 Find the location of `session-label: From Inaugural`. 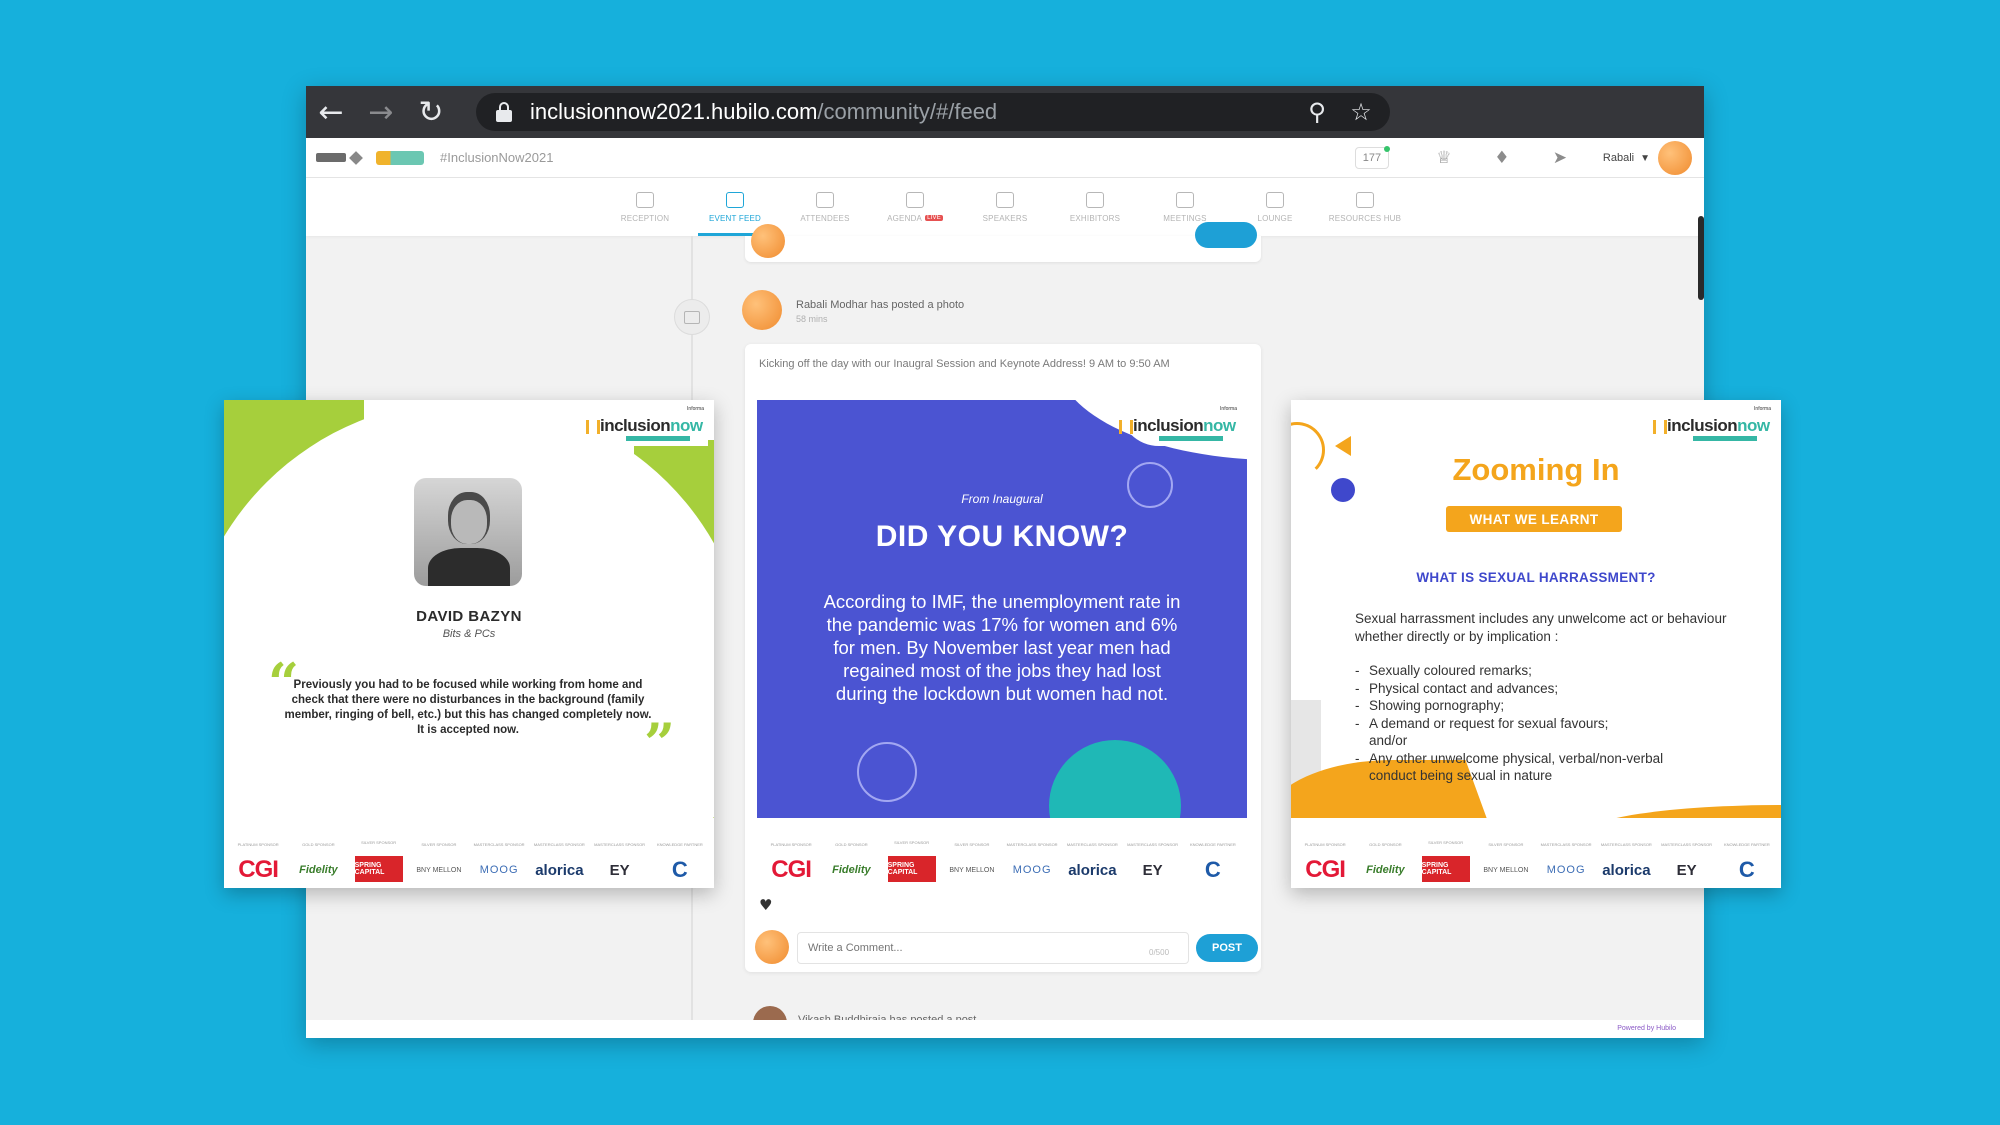

session-label: From Inaugural is located at coordinates (1002, 499).